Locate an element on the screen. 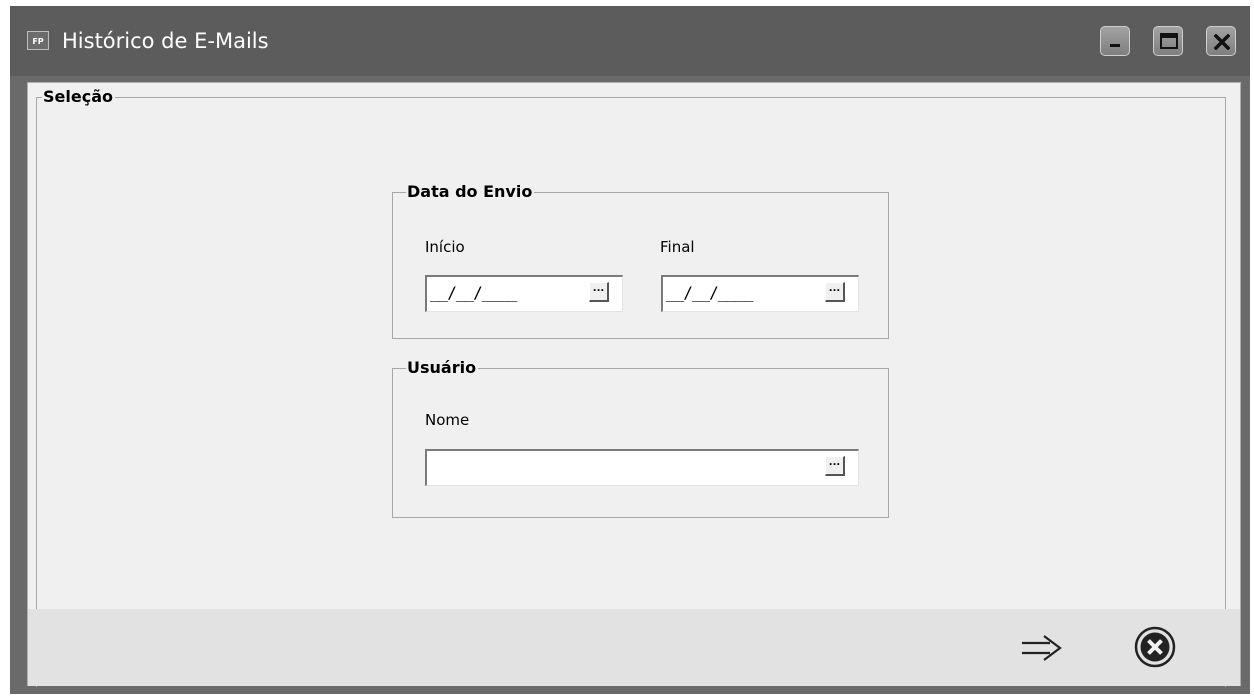 This screenshot has width=1254, height=697. close-window-button is located at coordinates (1221, 41).